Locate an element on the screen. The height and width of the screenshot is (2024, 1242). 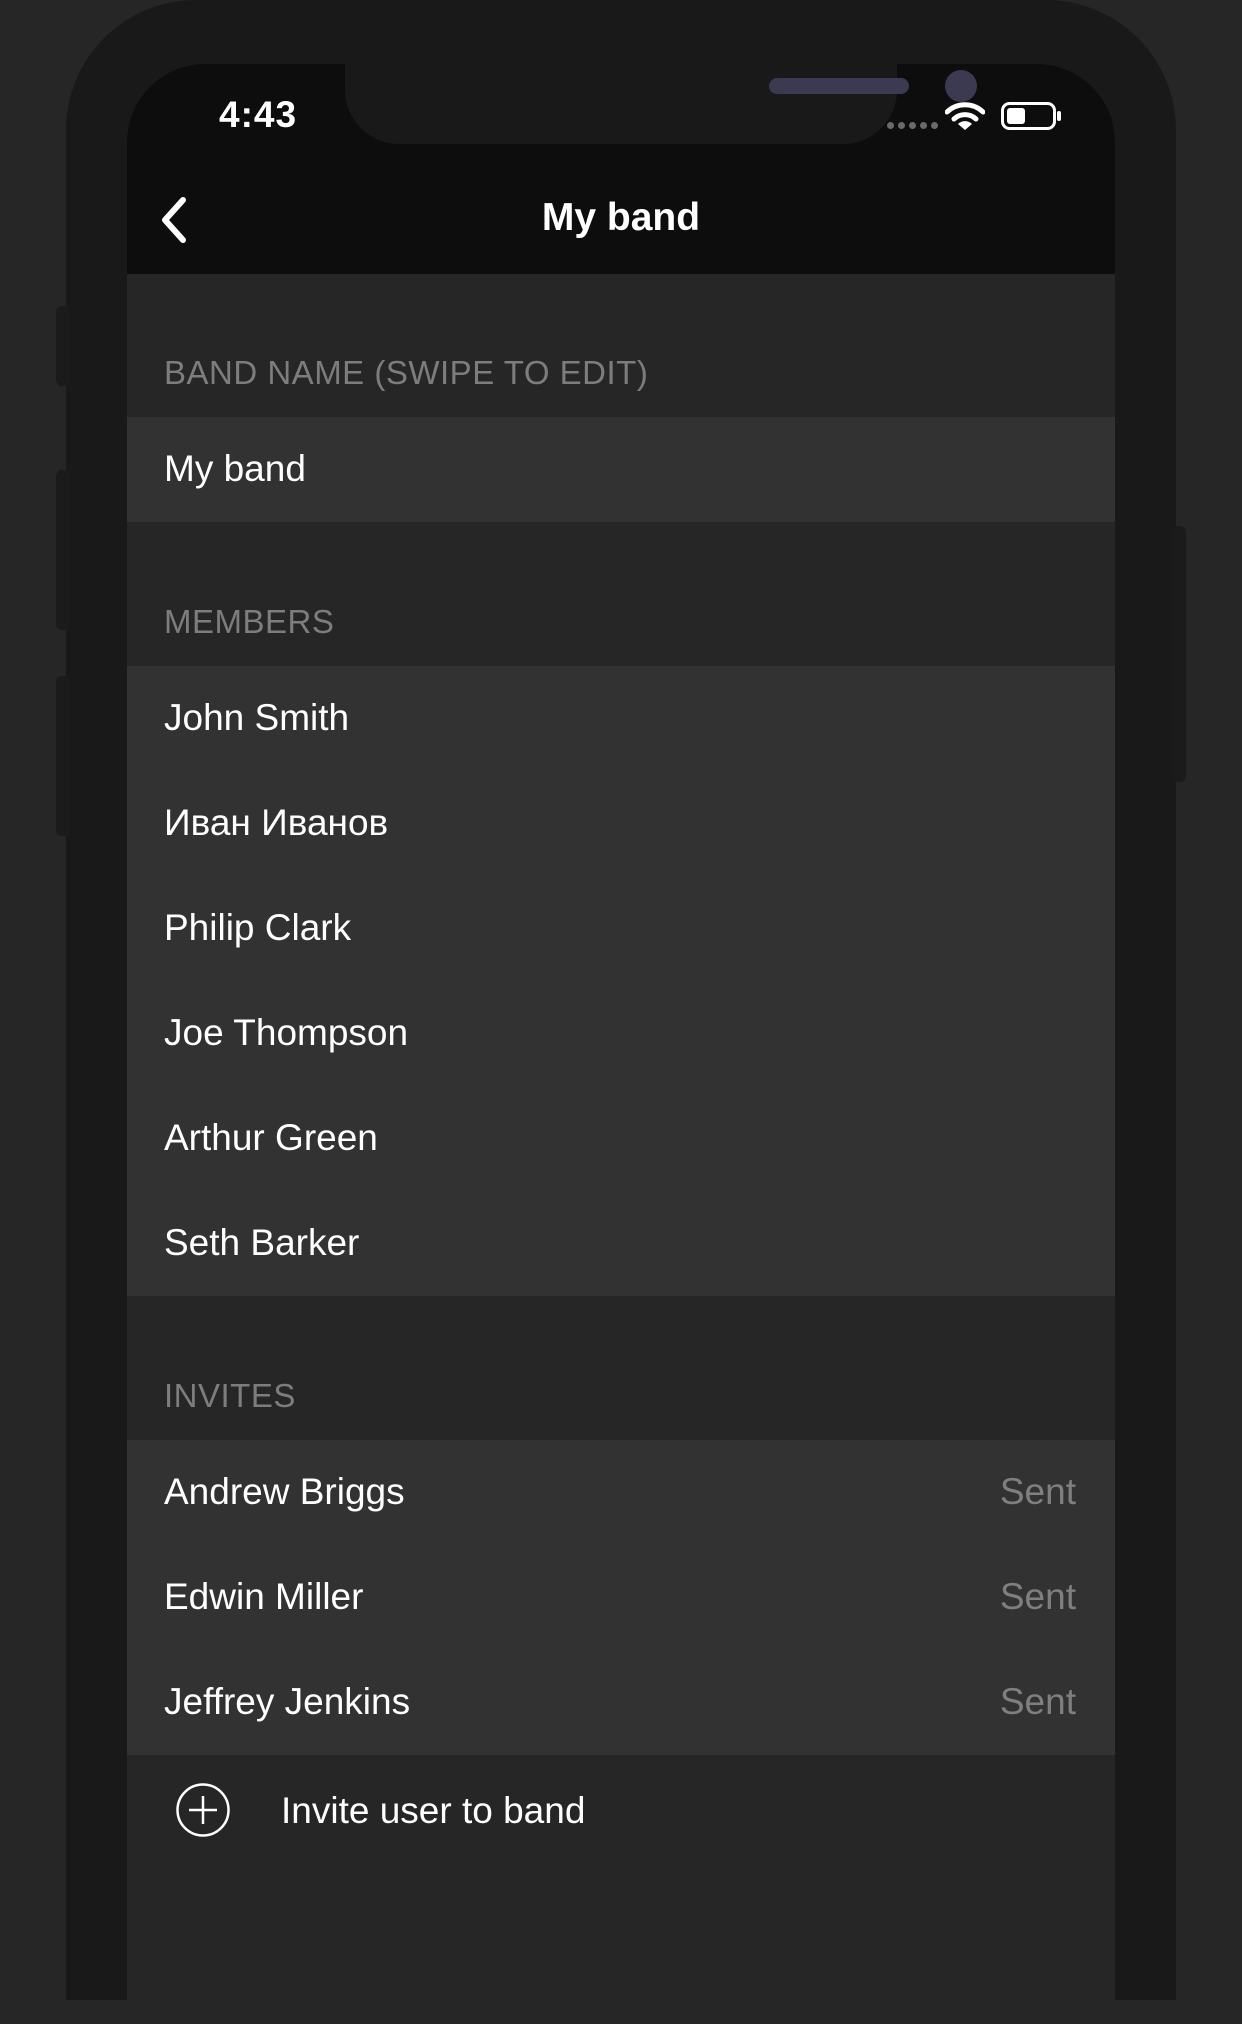
invite-row: Jeffrey Jenkins Sent is located at coordinates (621, 1702).